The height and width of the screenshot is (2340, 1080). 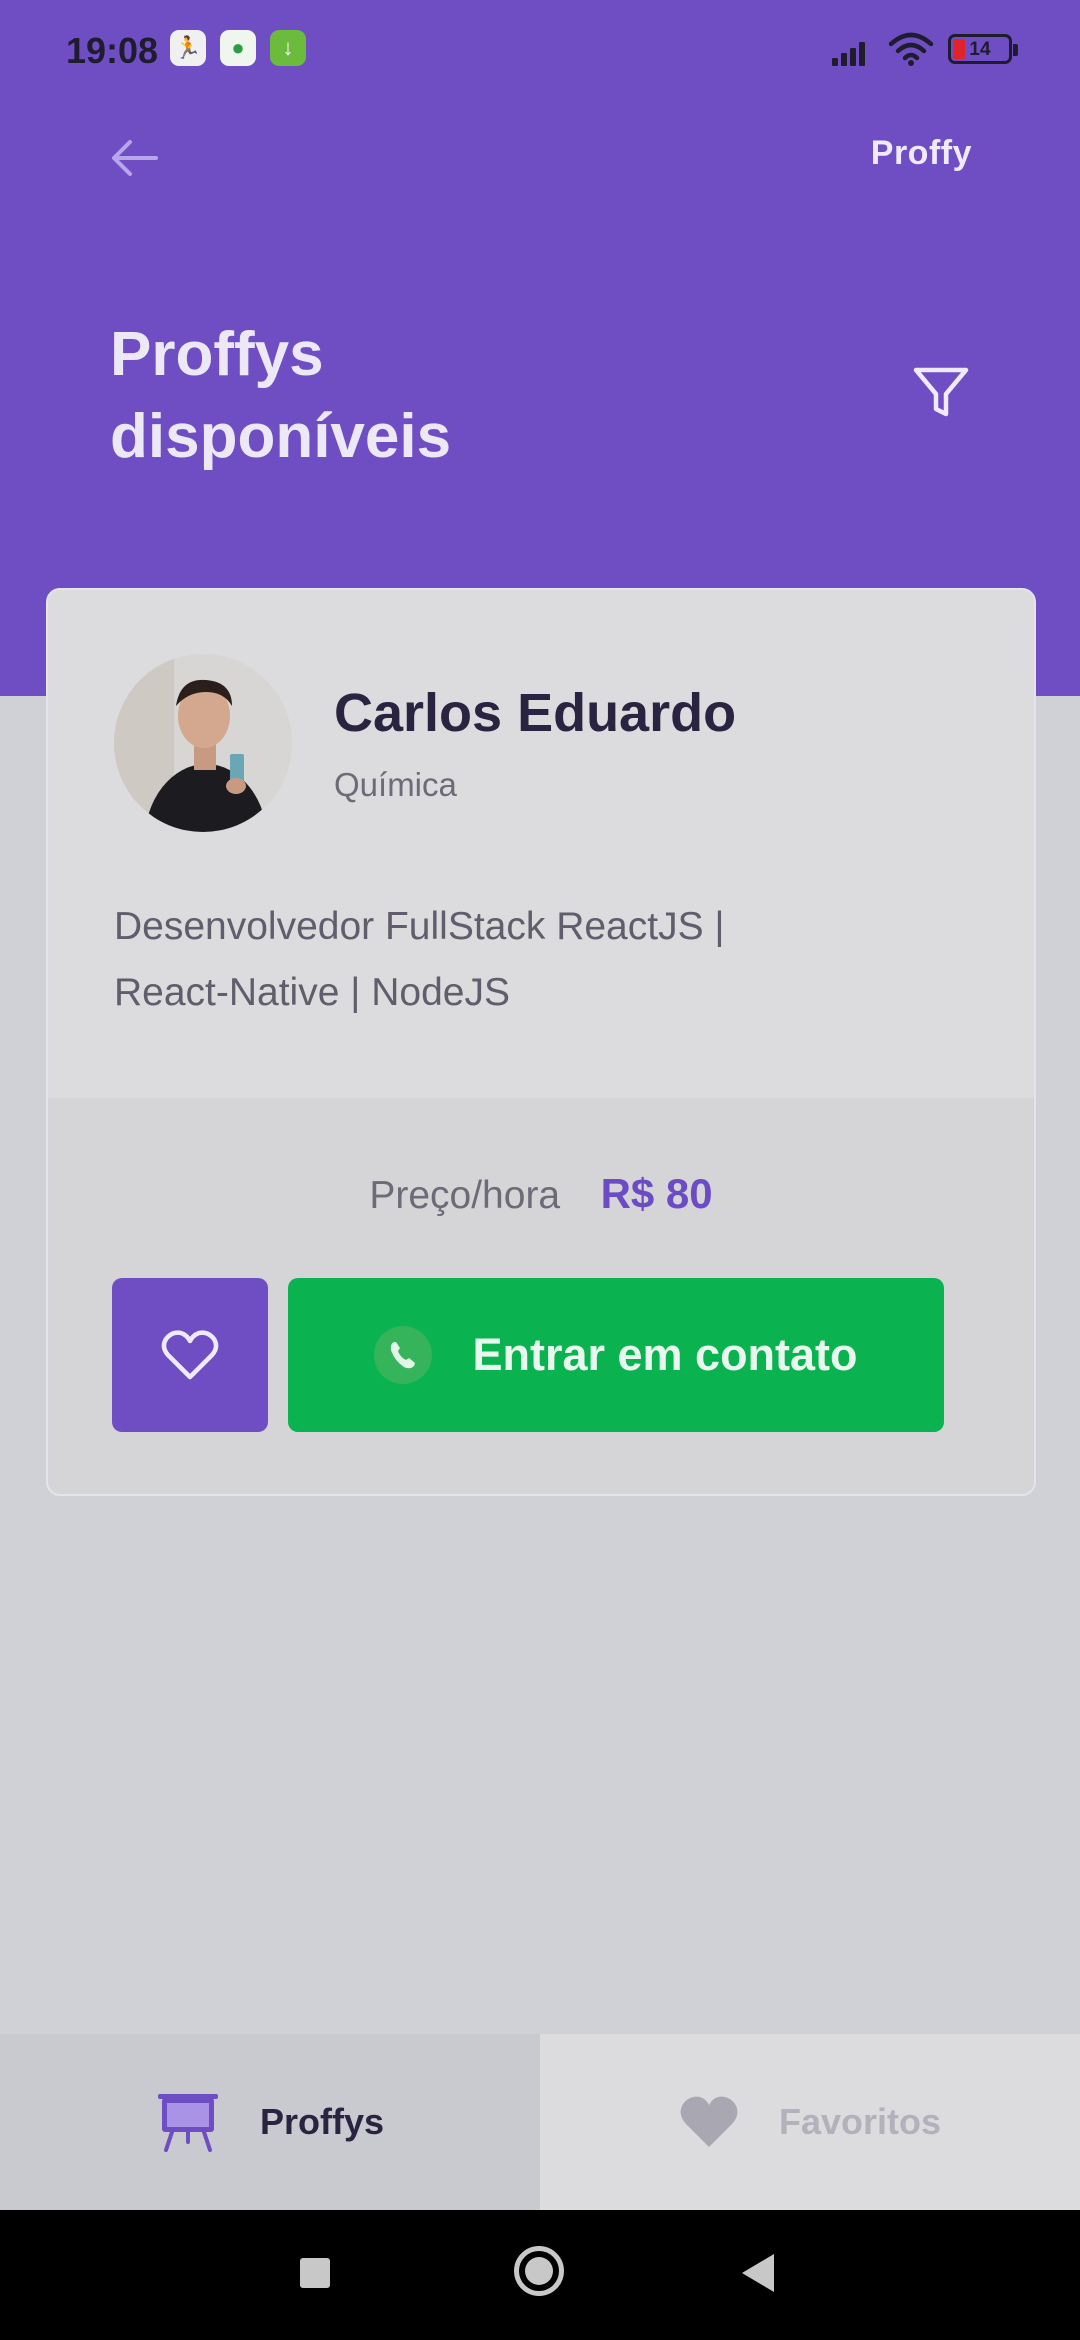 What do you see at coordinates (911, 49) in the screenshot?
I see `wifi-icon` at bounding box center [911, 49].